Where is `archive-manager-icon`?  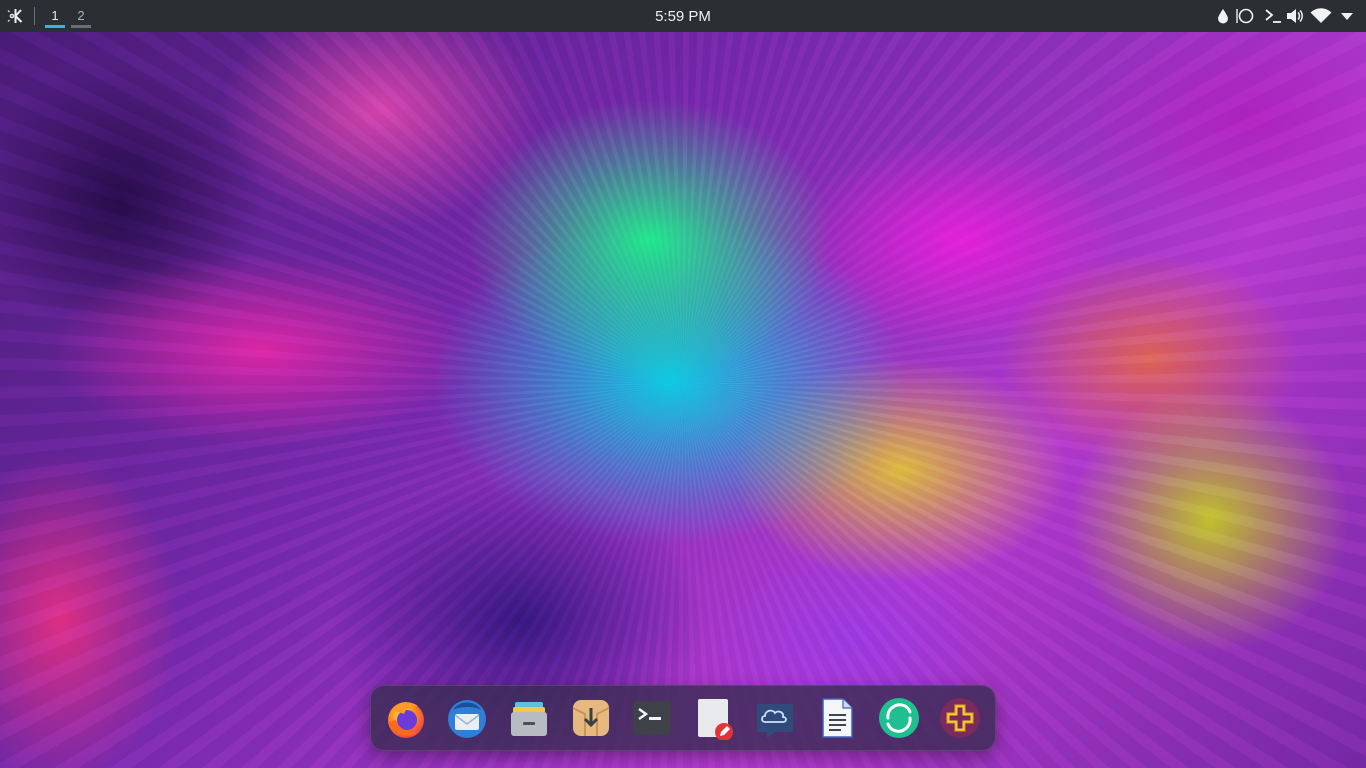 archive-manager-icon is located at coordinates (529, 718).